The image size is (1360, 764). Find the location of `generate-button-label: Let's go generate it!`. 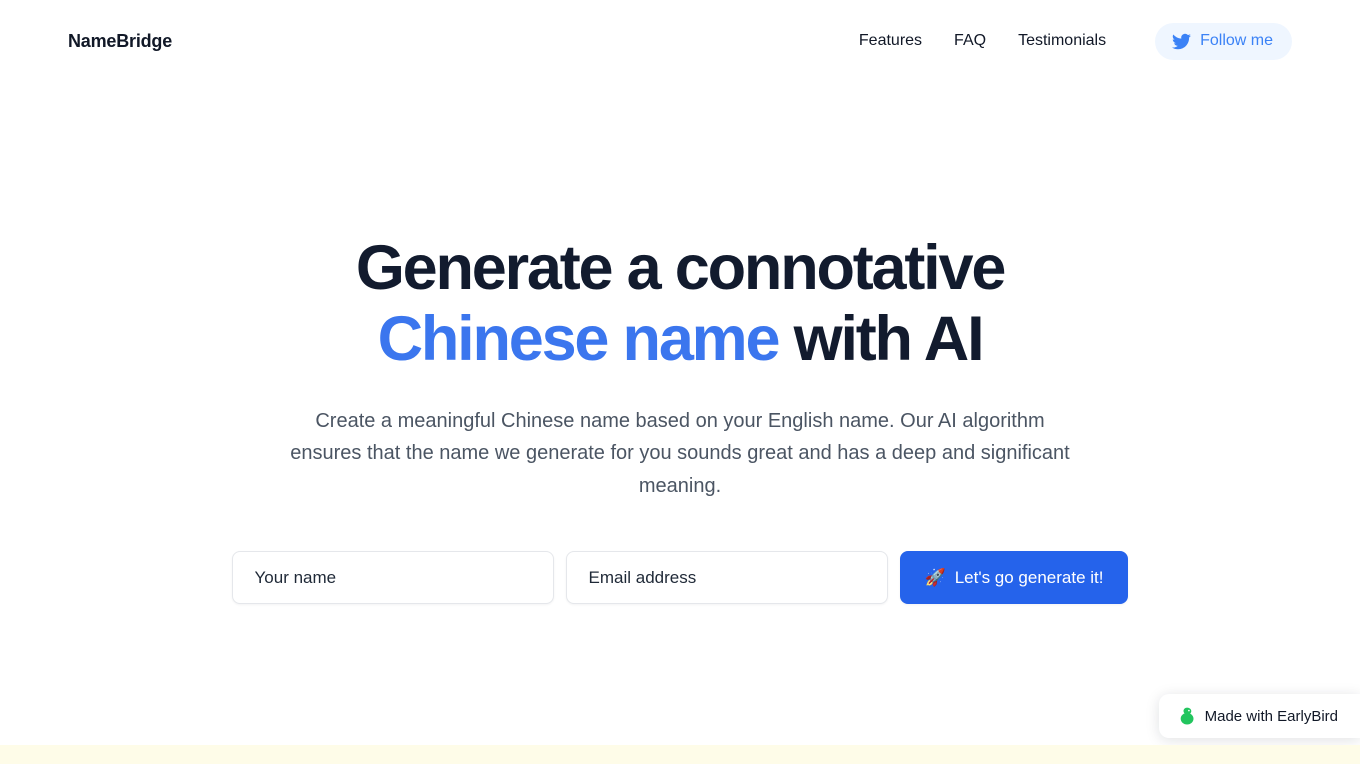

generate-button-label: Let's go generate it! is located at coordinates (1029, 577).